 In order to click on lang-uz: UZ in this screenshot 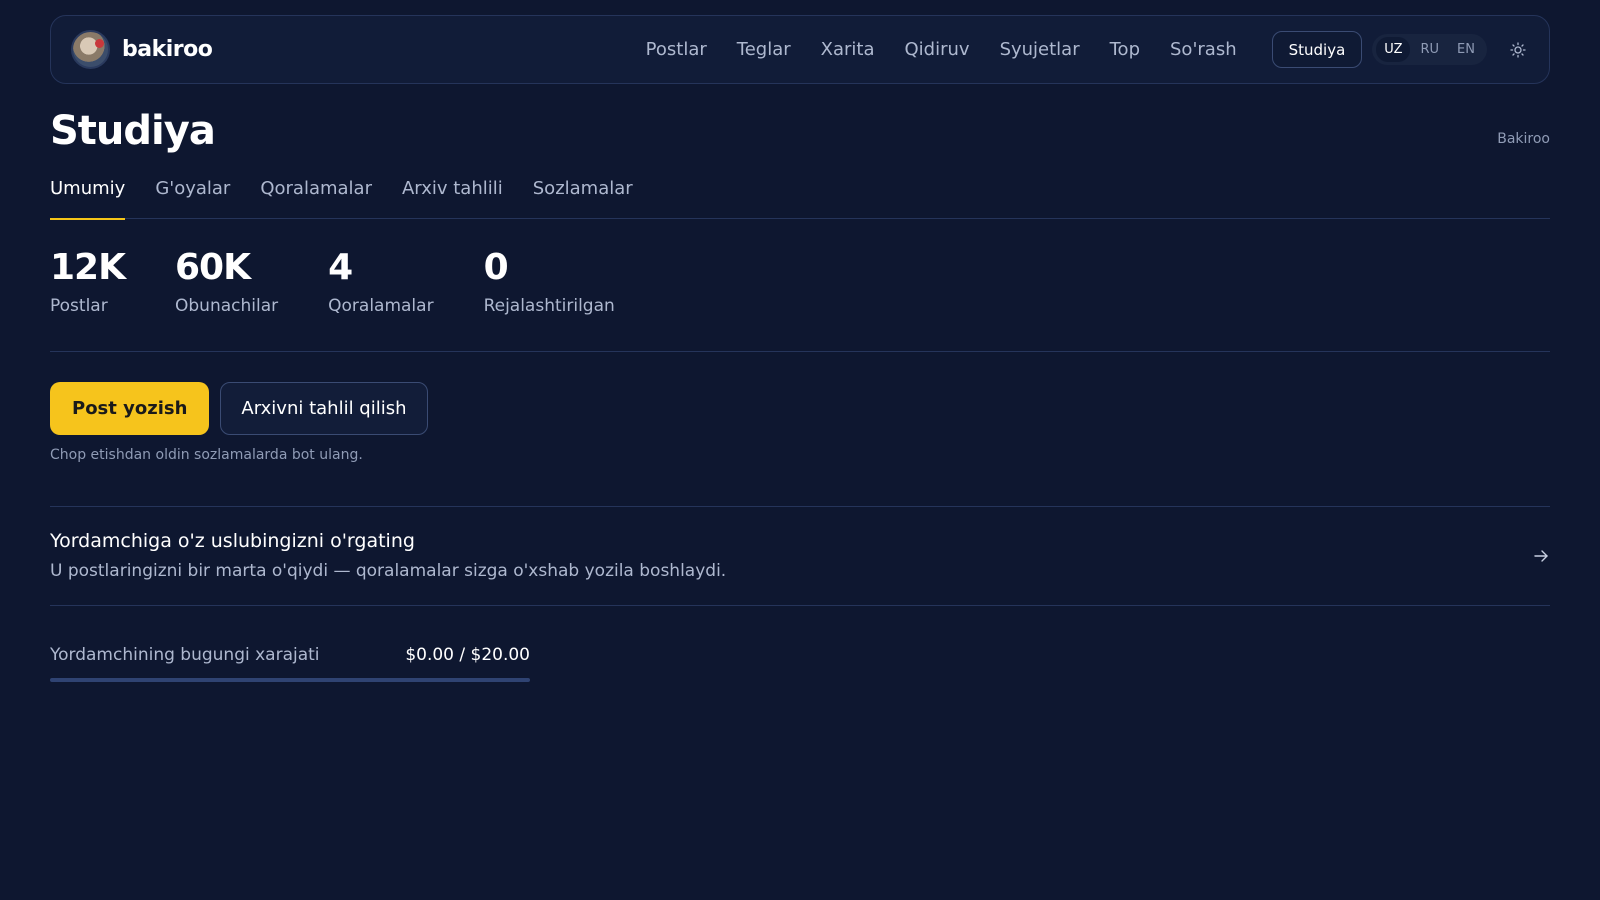, I will do `click(1393, 49)`.